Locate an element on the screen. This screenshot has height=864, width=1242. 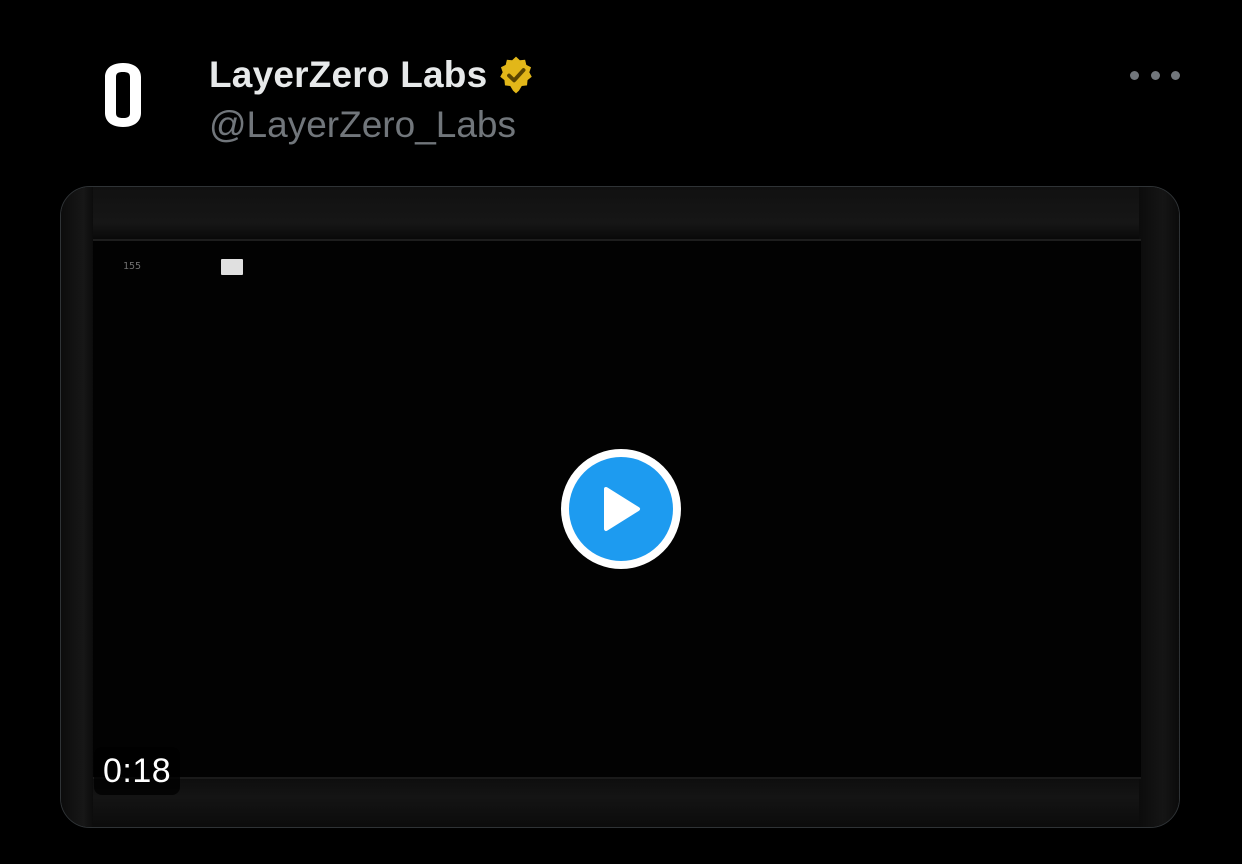
more-options-icon is located at coordinates (1155, 75).